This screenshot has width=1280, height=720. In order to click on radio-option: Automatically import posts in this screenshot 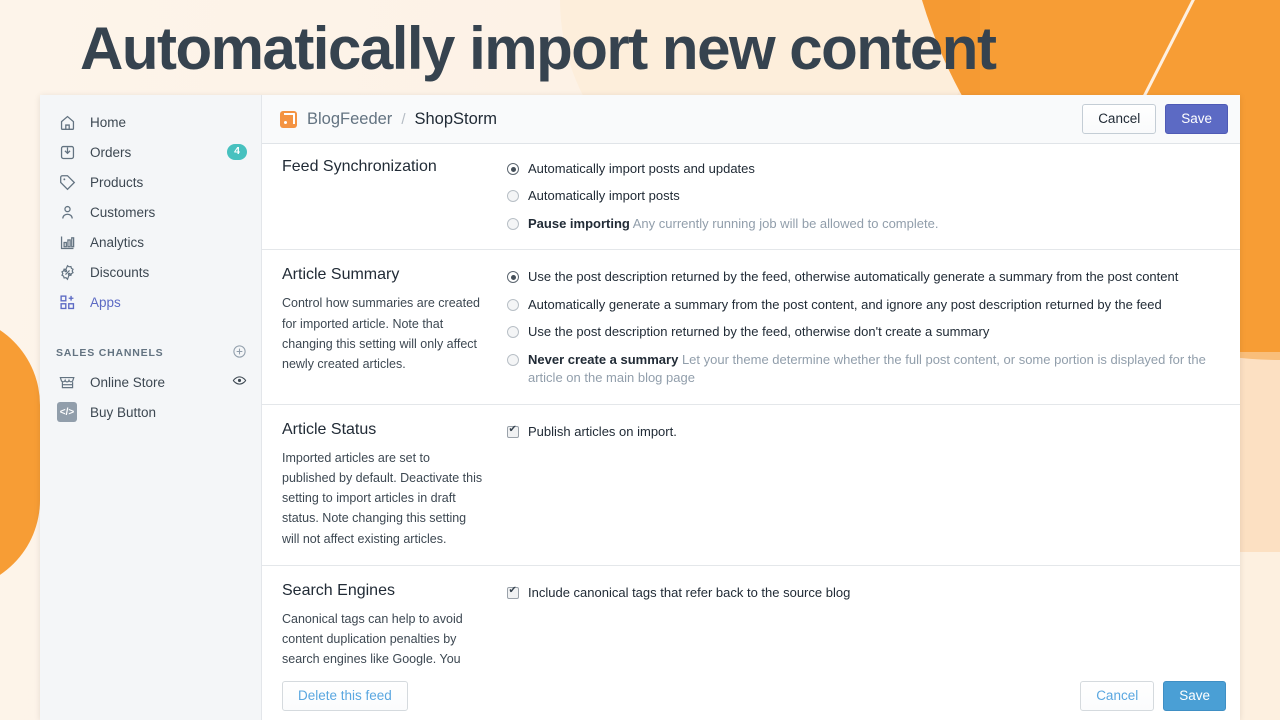, I will do `click(863, 196)`.